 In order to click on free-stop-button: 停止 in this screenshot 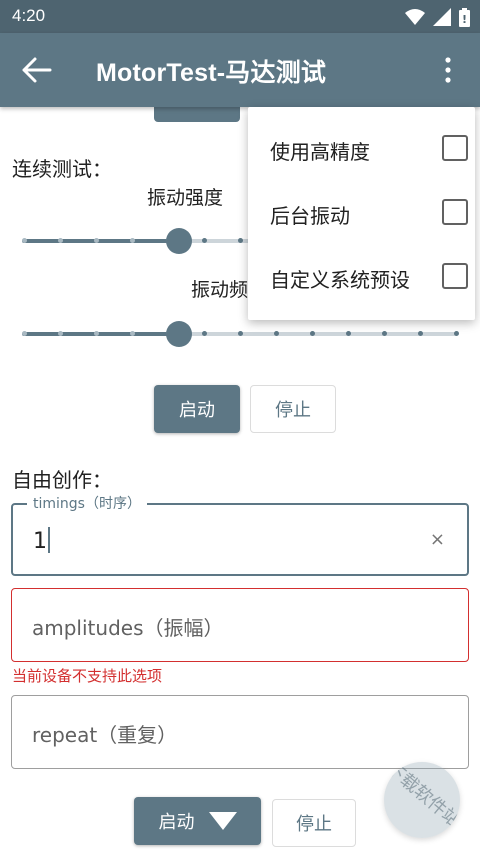, I will do `click(314, 823)`.